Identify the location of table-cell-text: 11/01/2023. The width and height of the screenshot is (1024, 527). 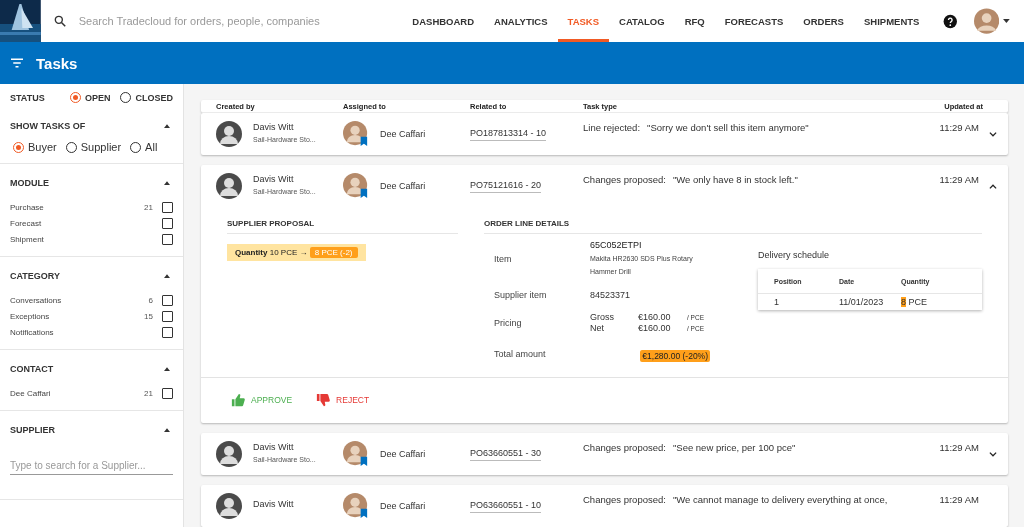
(862, 302).